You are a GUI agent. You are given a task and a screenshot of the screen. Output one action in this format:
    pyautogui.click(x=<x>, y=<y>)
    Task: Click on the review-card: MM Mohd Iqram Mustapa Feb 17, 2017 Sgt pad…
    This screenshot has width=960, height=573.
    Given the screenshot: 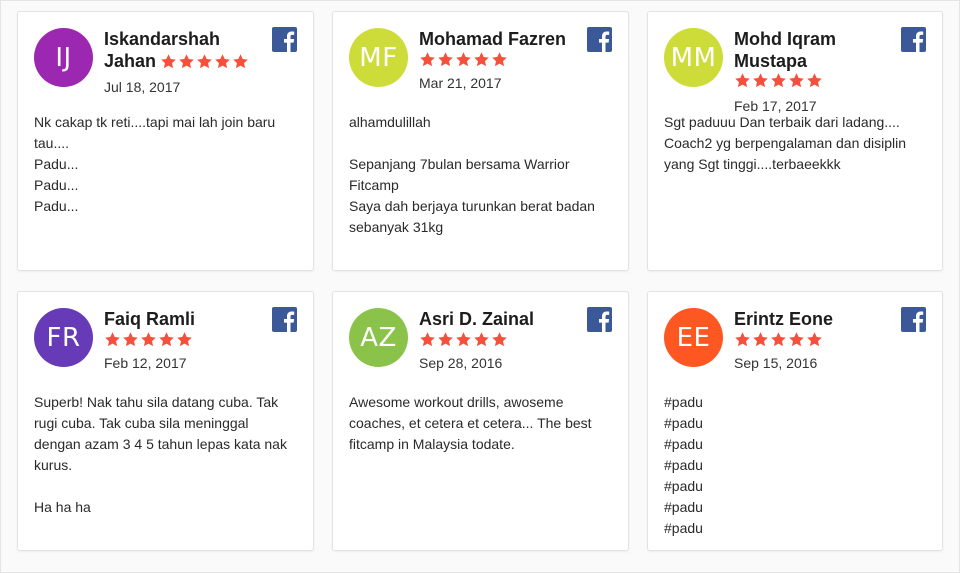 What is the action you would take?
    pyautogui.click(x=795, y=141)
    